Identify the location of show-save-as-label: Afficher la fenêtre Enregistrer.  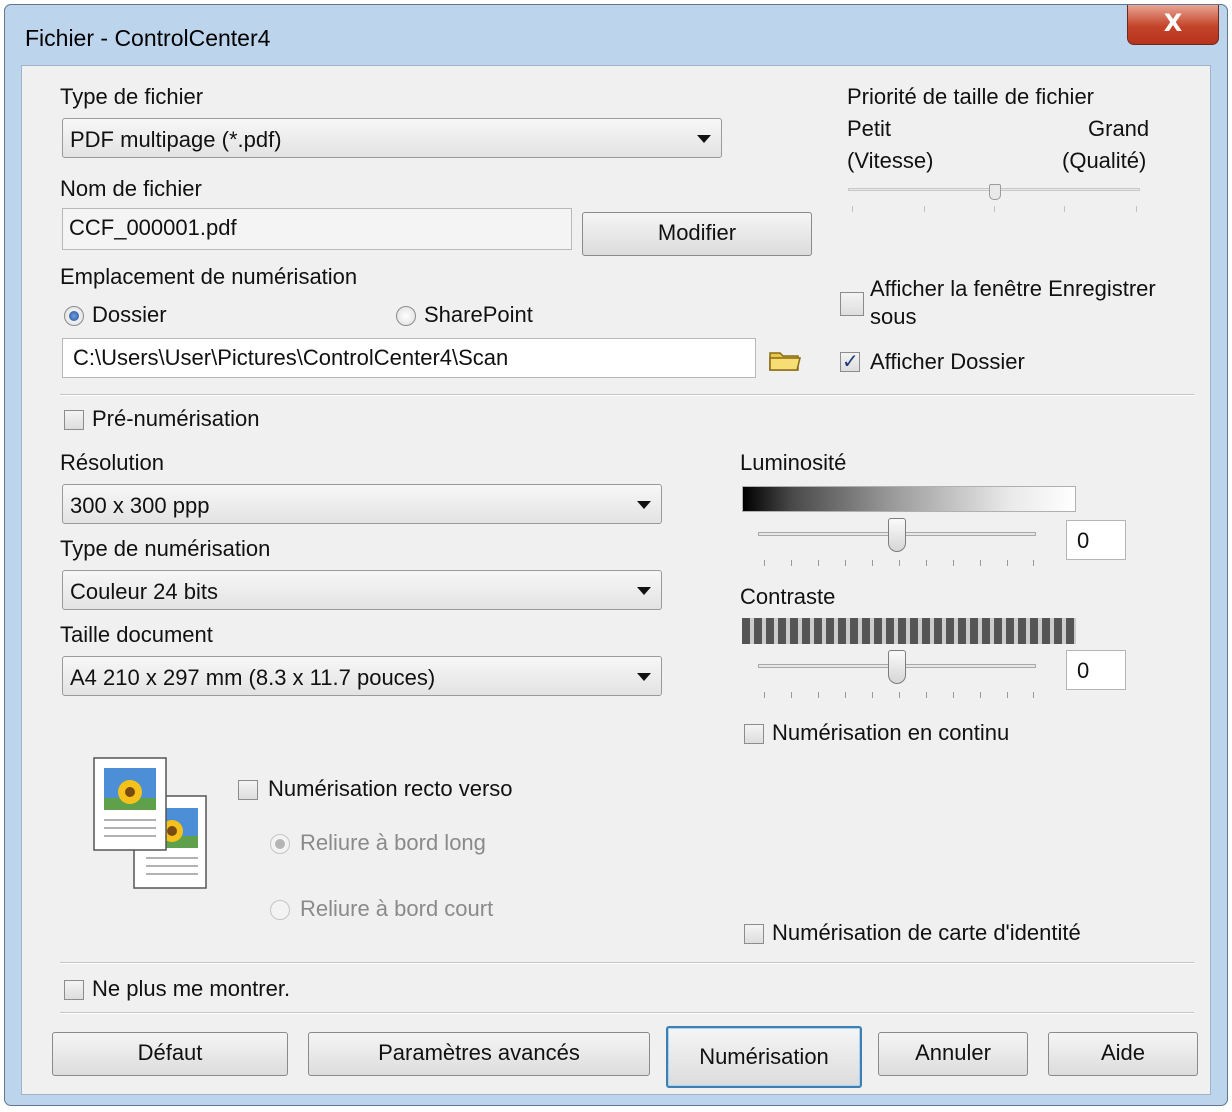
(1013, 289).